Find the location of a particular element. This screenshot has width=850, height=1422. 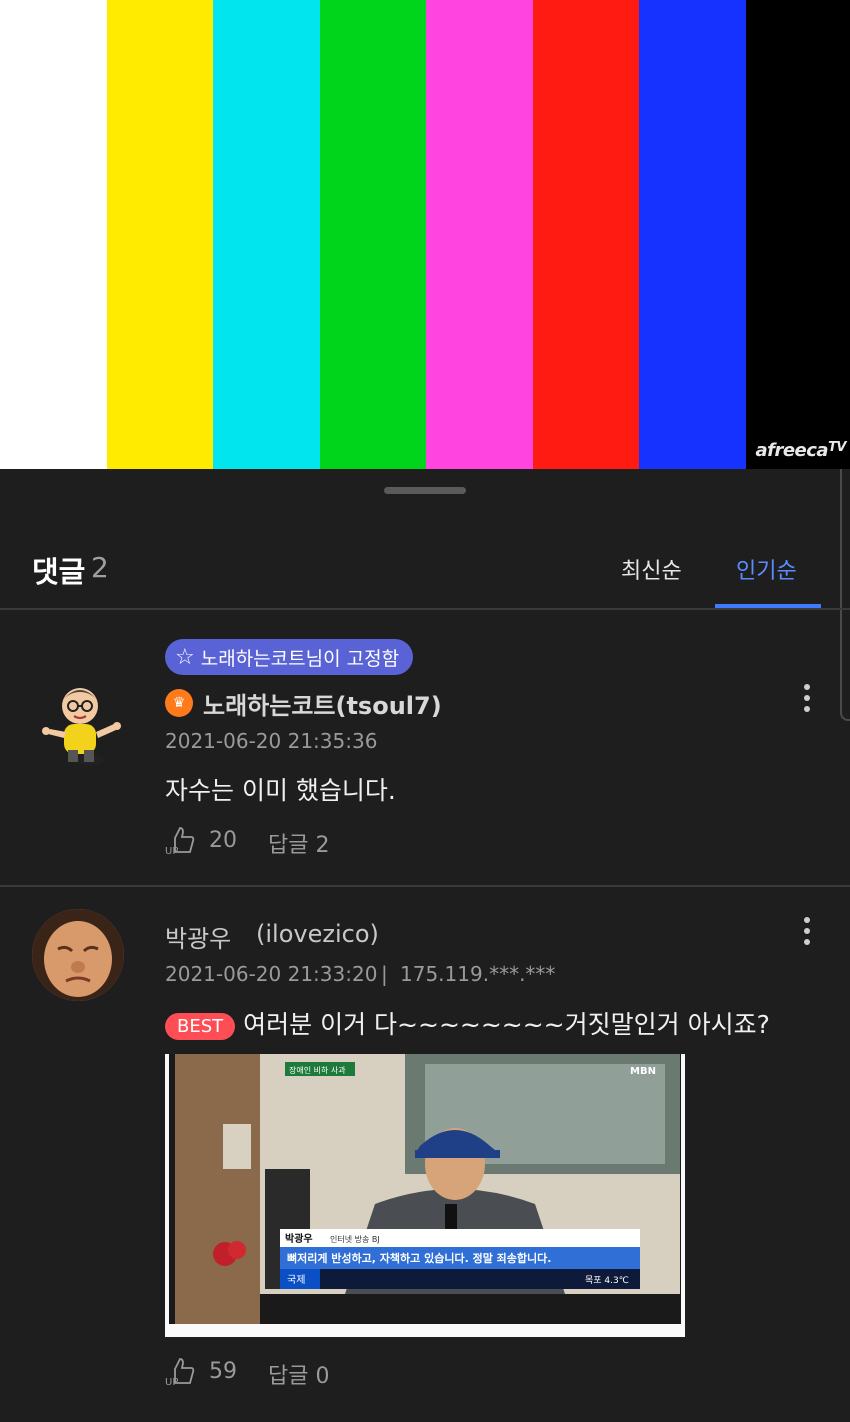

comment-ip: 175.119.***.*** is located at coordinates (478, 974).